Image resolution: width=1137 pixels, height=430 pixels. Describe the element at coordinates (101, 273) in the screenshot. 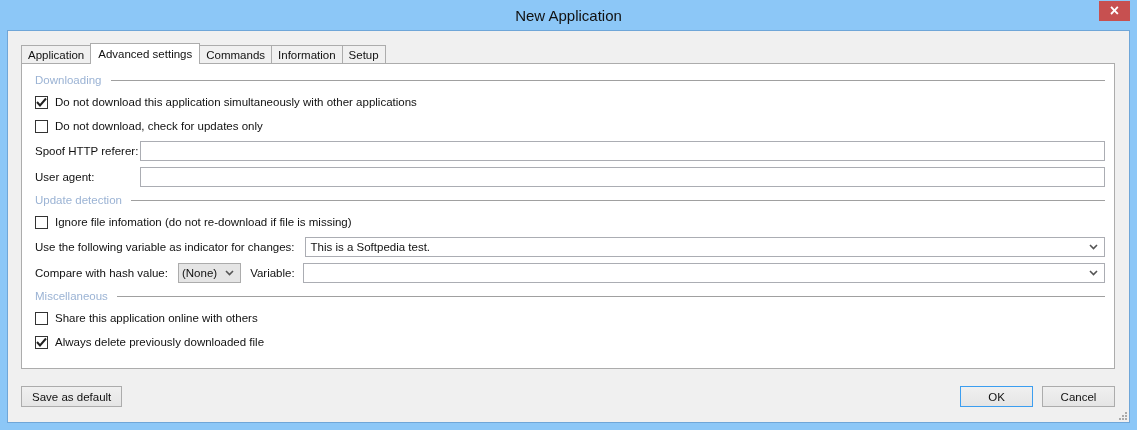

I see `field-label: Compare with hash value:` at that location.